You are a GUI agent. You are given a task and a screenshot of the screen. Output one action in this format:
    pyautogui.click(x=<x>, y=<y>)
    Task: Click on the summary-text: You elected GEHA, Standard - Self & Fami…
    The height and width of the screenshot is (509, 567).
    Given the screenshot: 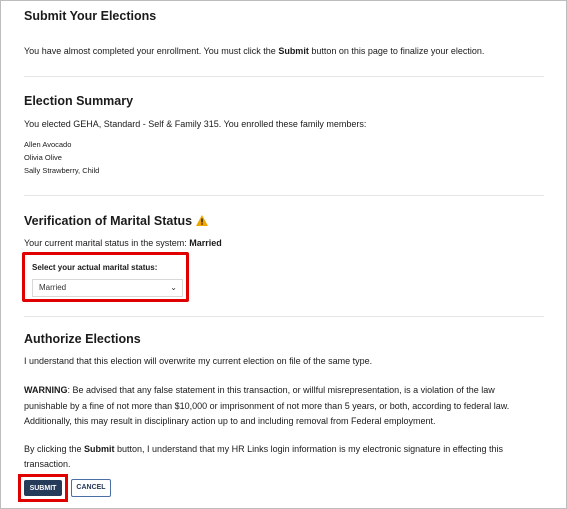 What is the action you would take?
    pyautogui.click(x=195, y=124)
    